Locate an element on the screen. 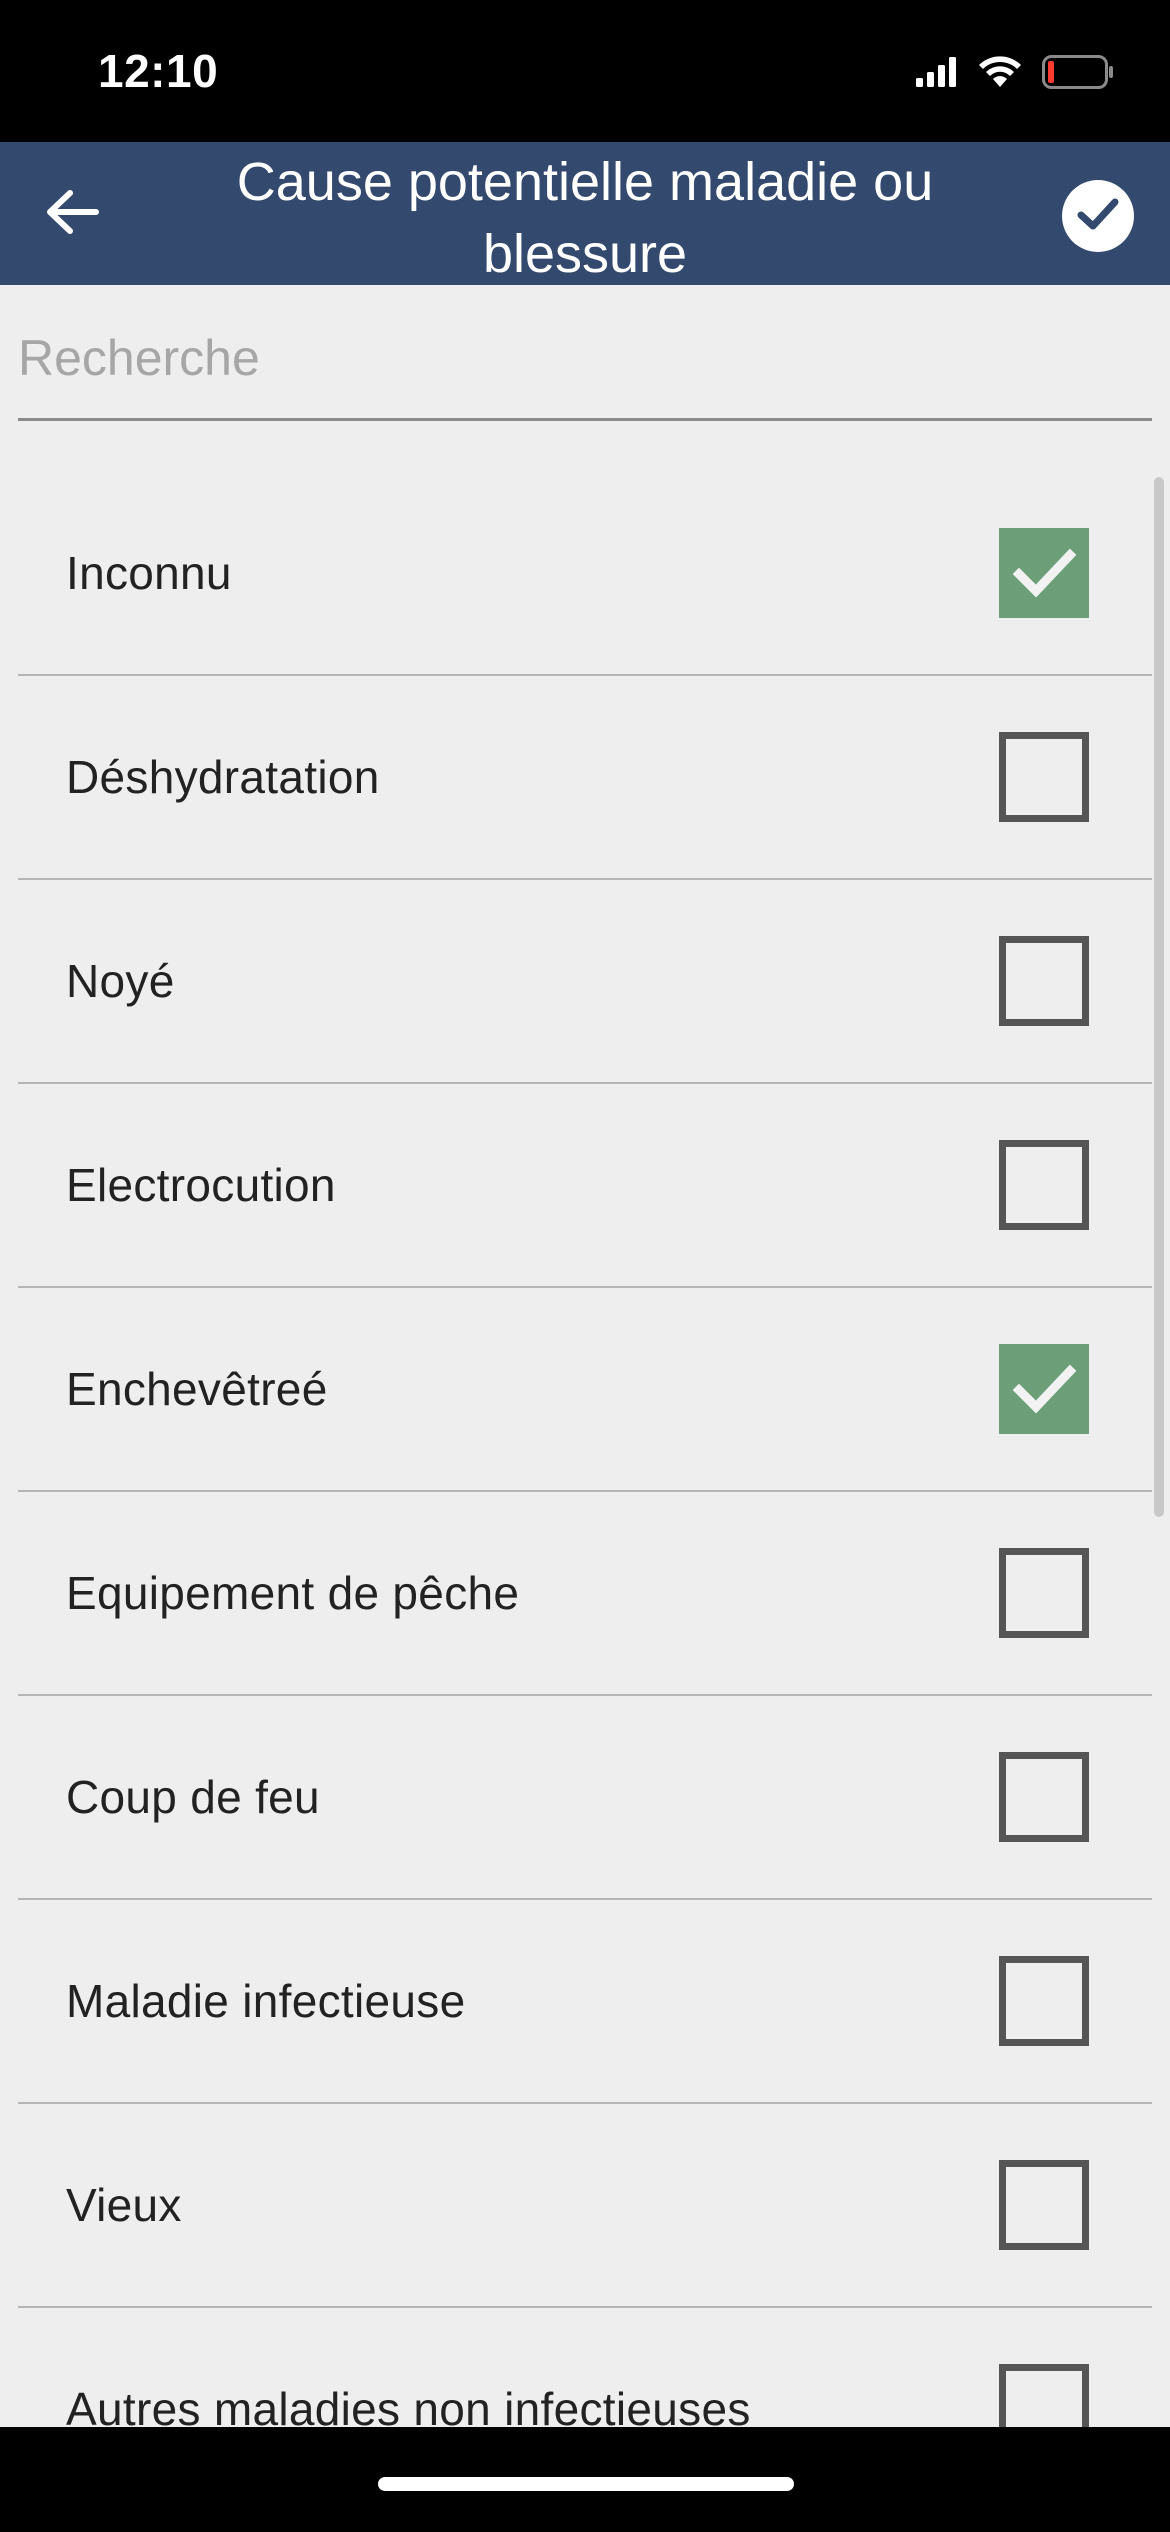 This screenshot has width=1170, height=2532. list-item: Maladie infectieuse is located at coordinates (585, 2002).